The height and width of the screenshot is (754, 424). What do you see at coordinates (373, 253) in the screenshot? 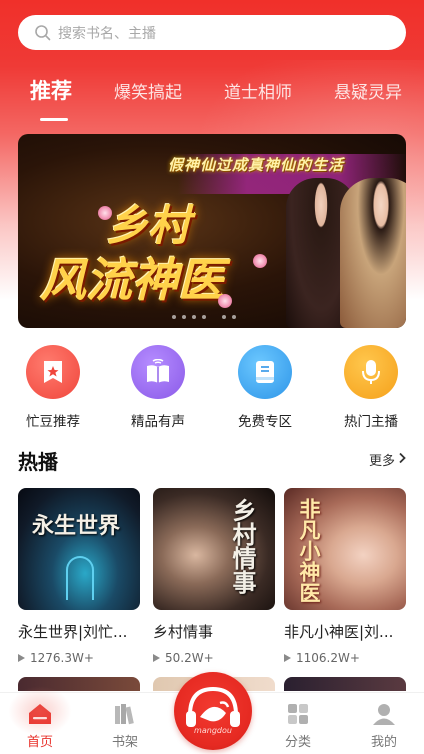
I see `banner-character-right` at bounding box center [373, 253].